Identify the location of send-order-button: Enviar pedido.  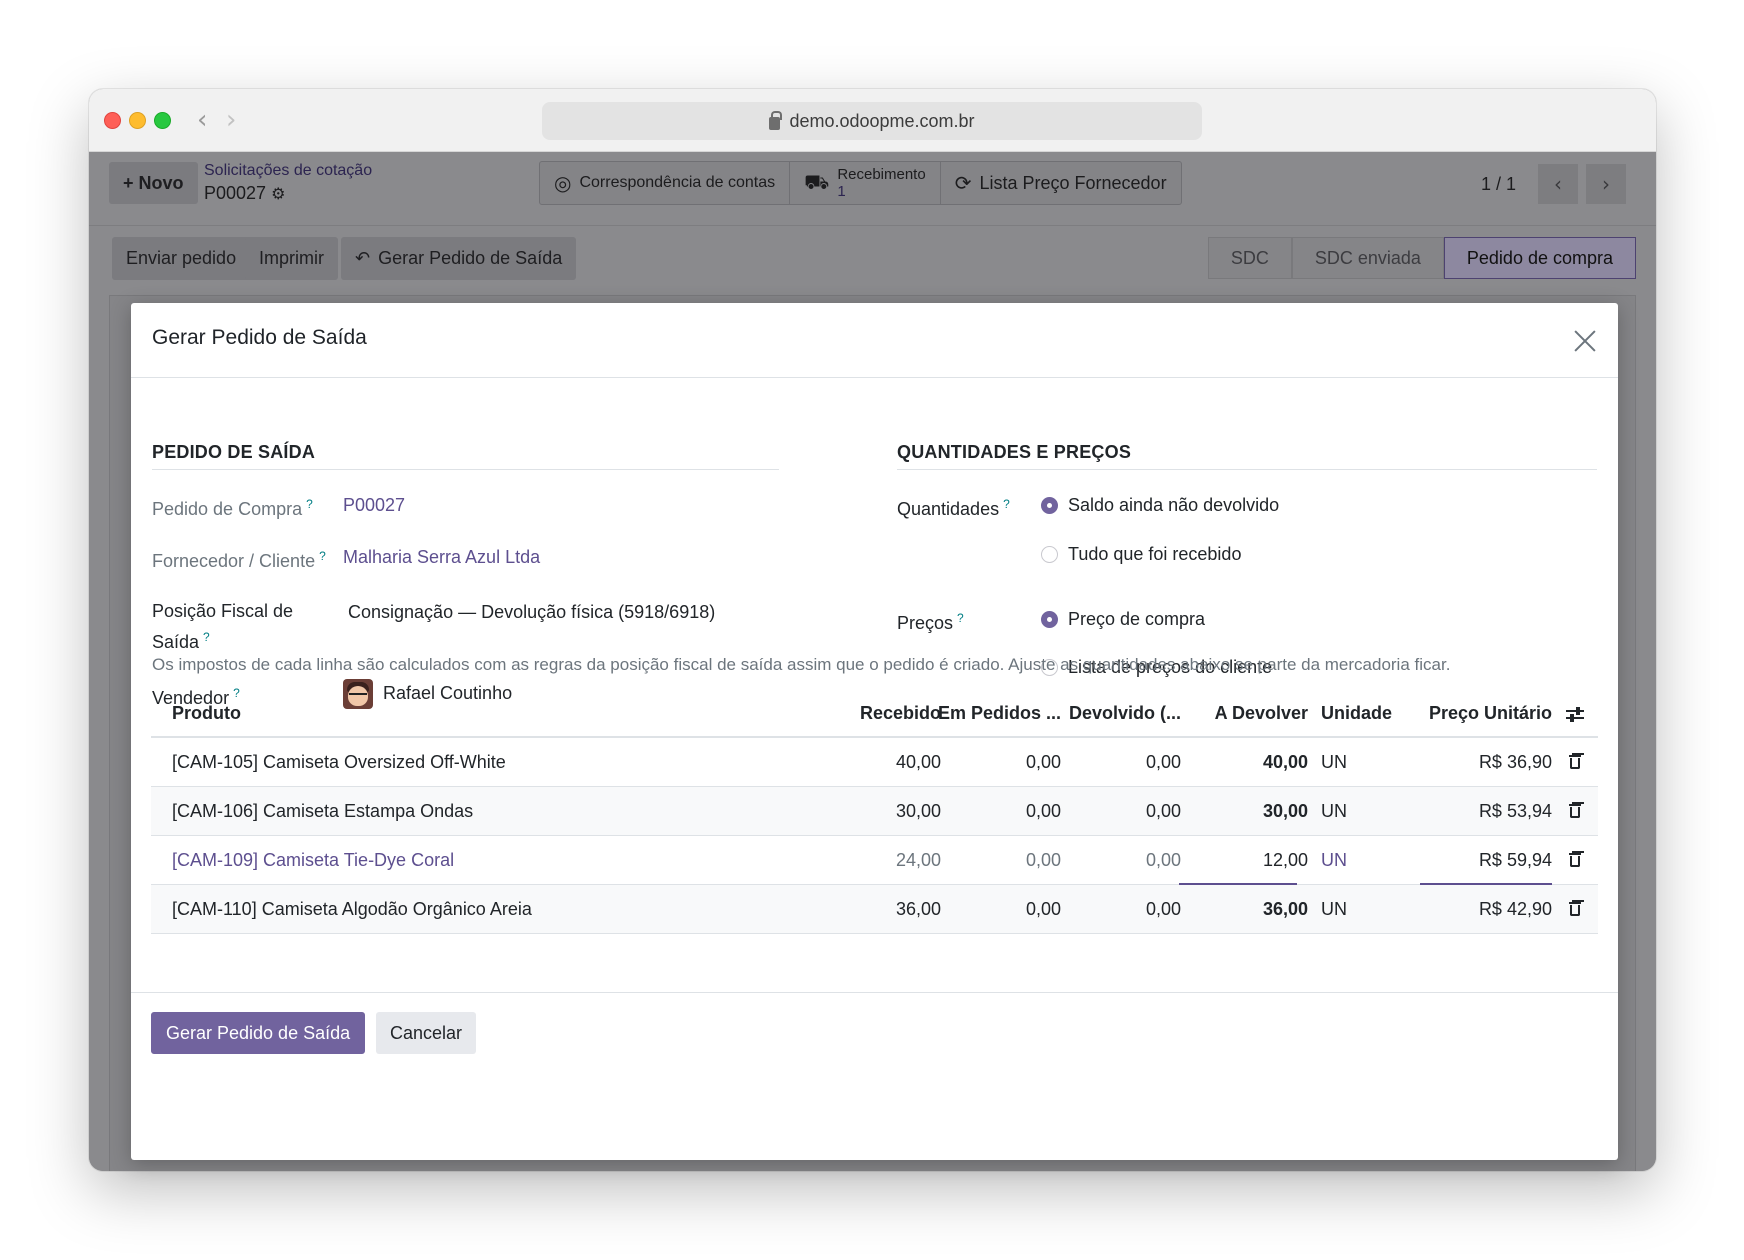
(181, 258).